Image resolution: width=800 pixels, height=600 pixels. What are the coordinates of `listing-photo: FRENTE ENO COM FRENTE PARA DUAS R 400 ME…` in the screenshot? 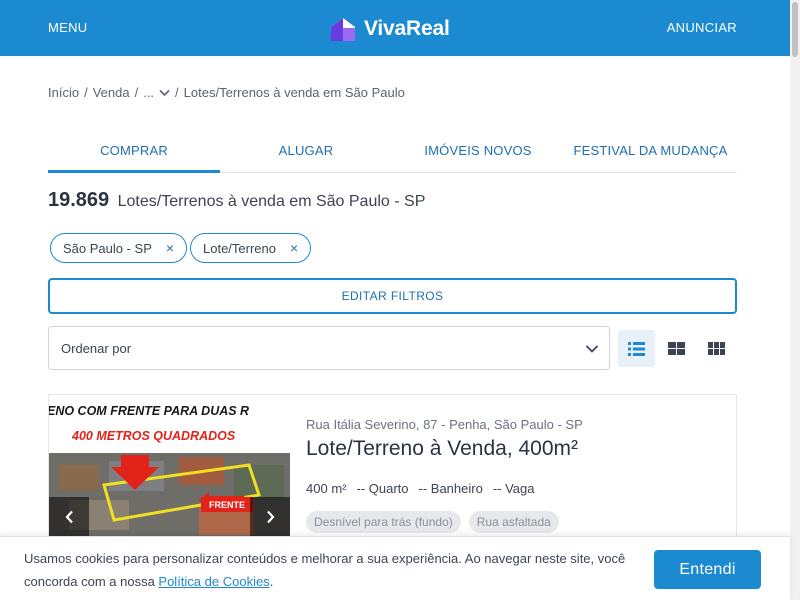 It's located at (169, 470).